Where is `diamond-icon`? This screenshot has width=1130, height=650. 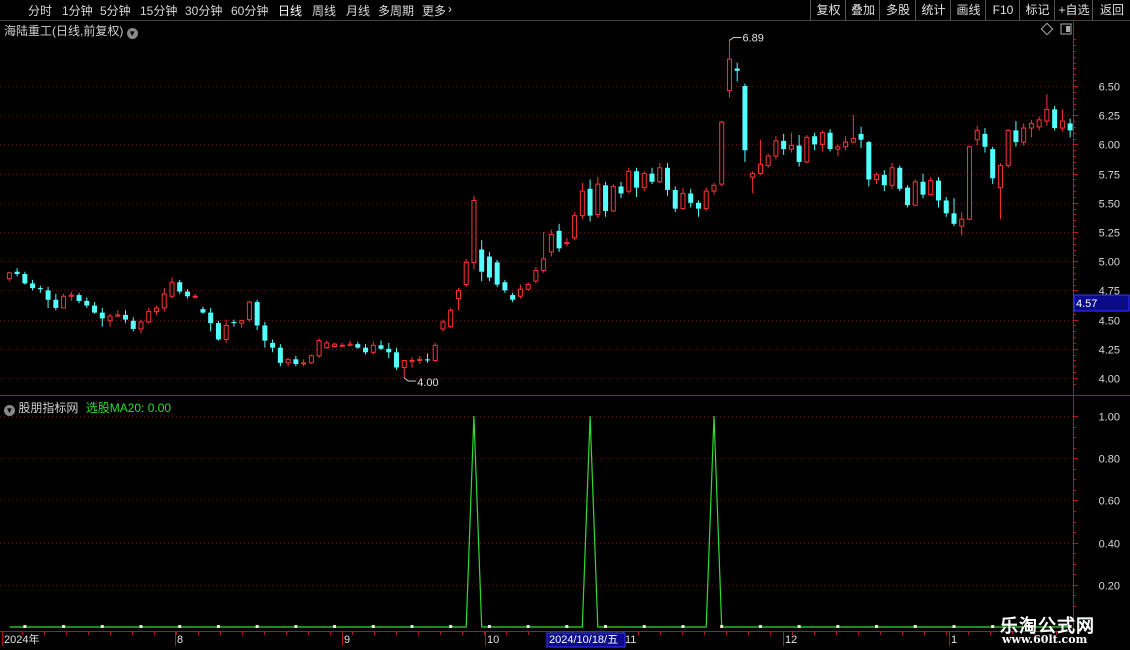 diamond-icon is located at coordinates (1047, 29).